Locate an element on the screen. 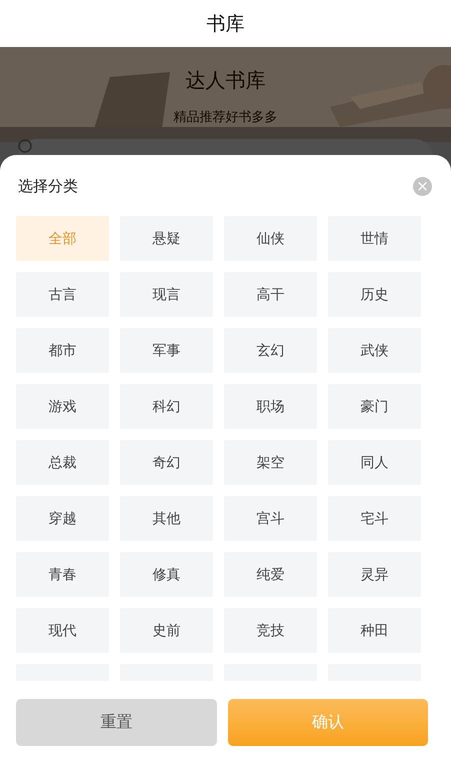  search-icon is located at coordinates (26, 147).